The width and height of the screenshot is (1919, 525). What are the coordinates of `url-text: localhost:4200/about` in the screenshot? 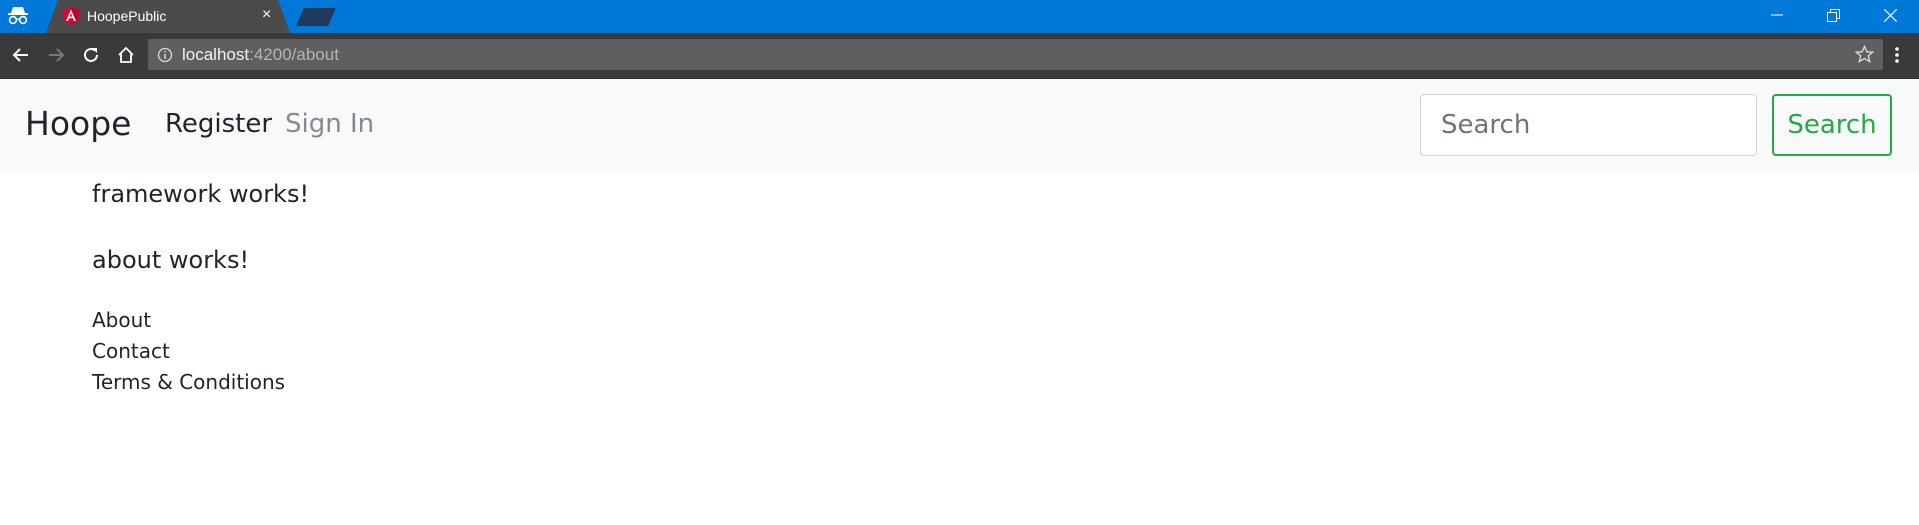 It's located at (260, 55).